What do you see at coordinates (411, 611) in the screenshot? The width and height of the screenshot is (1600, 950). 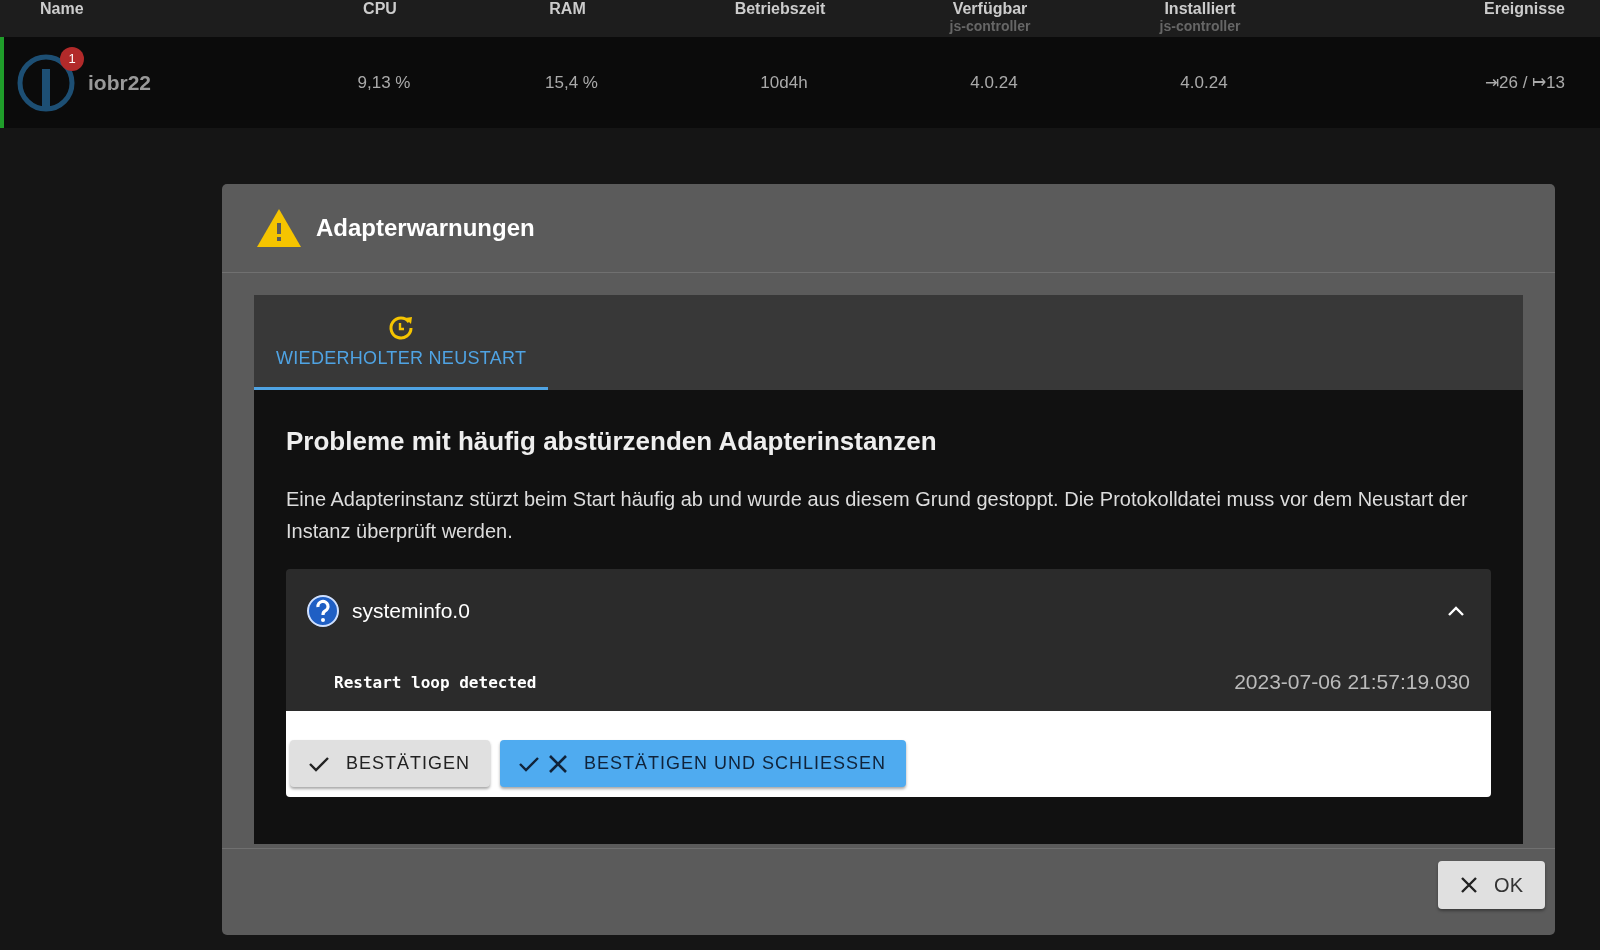 I see `instance-name: systeminfo.0` at bounding box center [411, 611].